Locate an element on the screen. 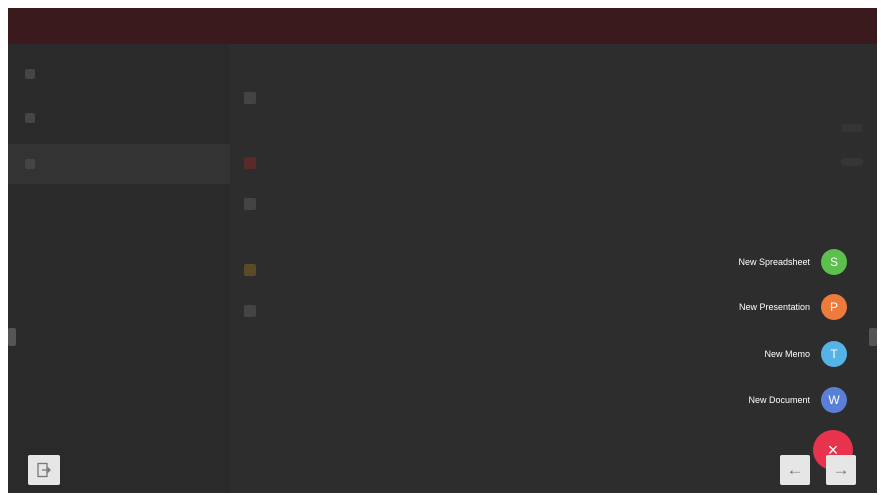 The width and height of the screenshot is (881, 495). spreadsheet-icon: S is located at coordinates (834, 262).